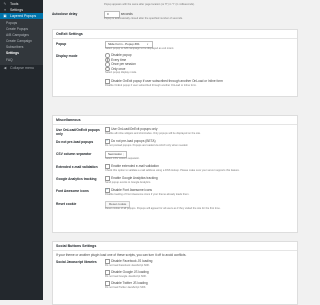 The width and height of the screenshot is (320, 305). What do you see at coordinates (14, 3) in the screenshot?
I see `sidebar-item-label: Tools` at bounding box center [14, 3].